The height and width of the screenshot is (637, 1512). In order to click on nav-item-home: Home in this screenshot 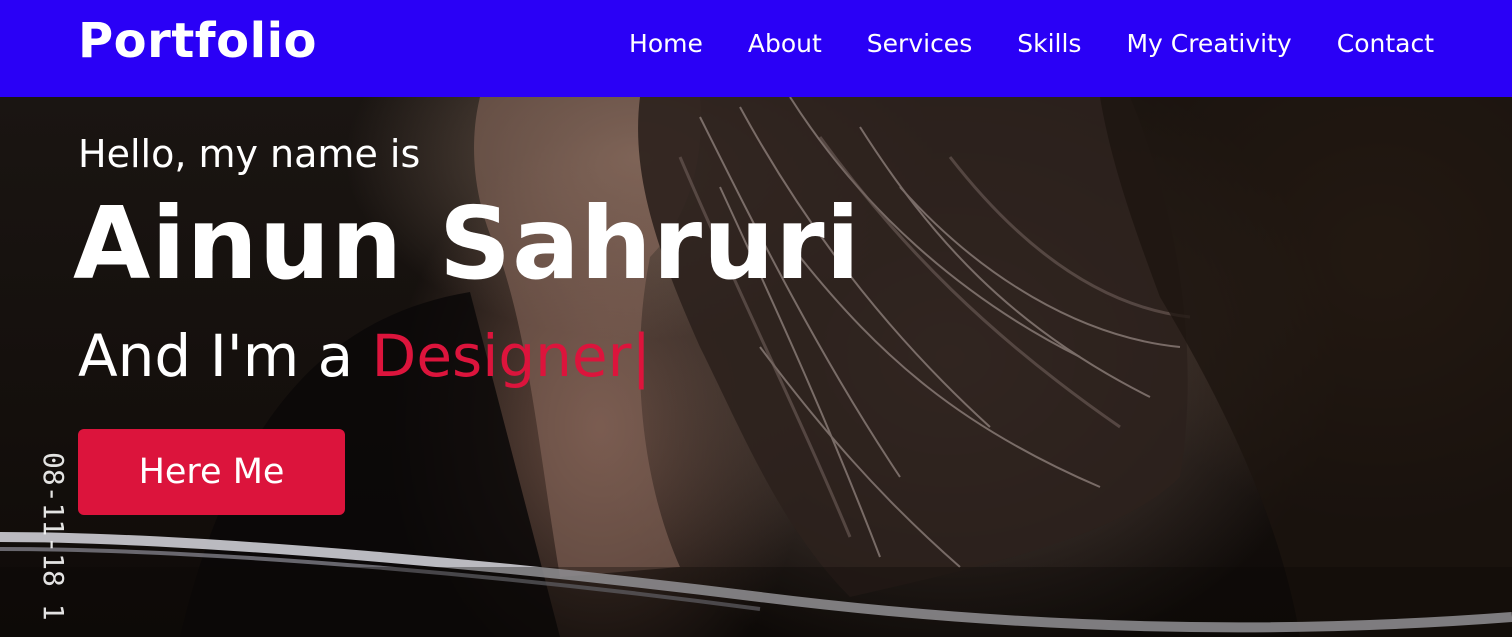, I will do `click(666, 43)`.